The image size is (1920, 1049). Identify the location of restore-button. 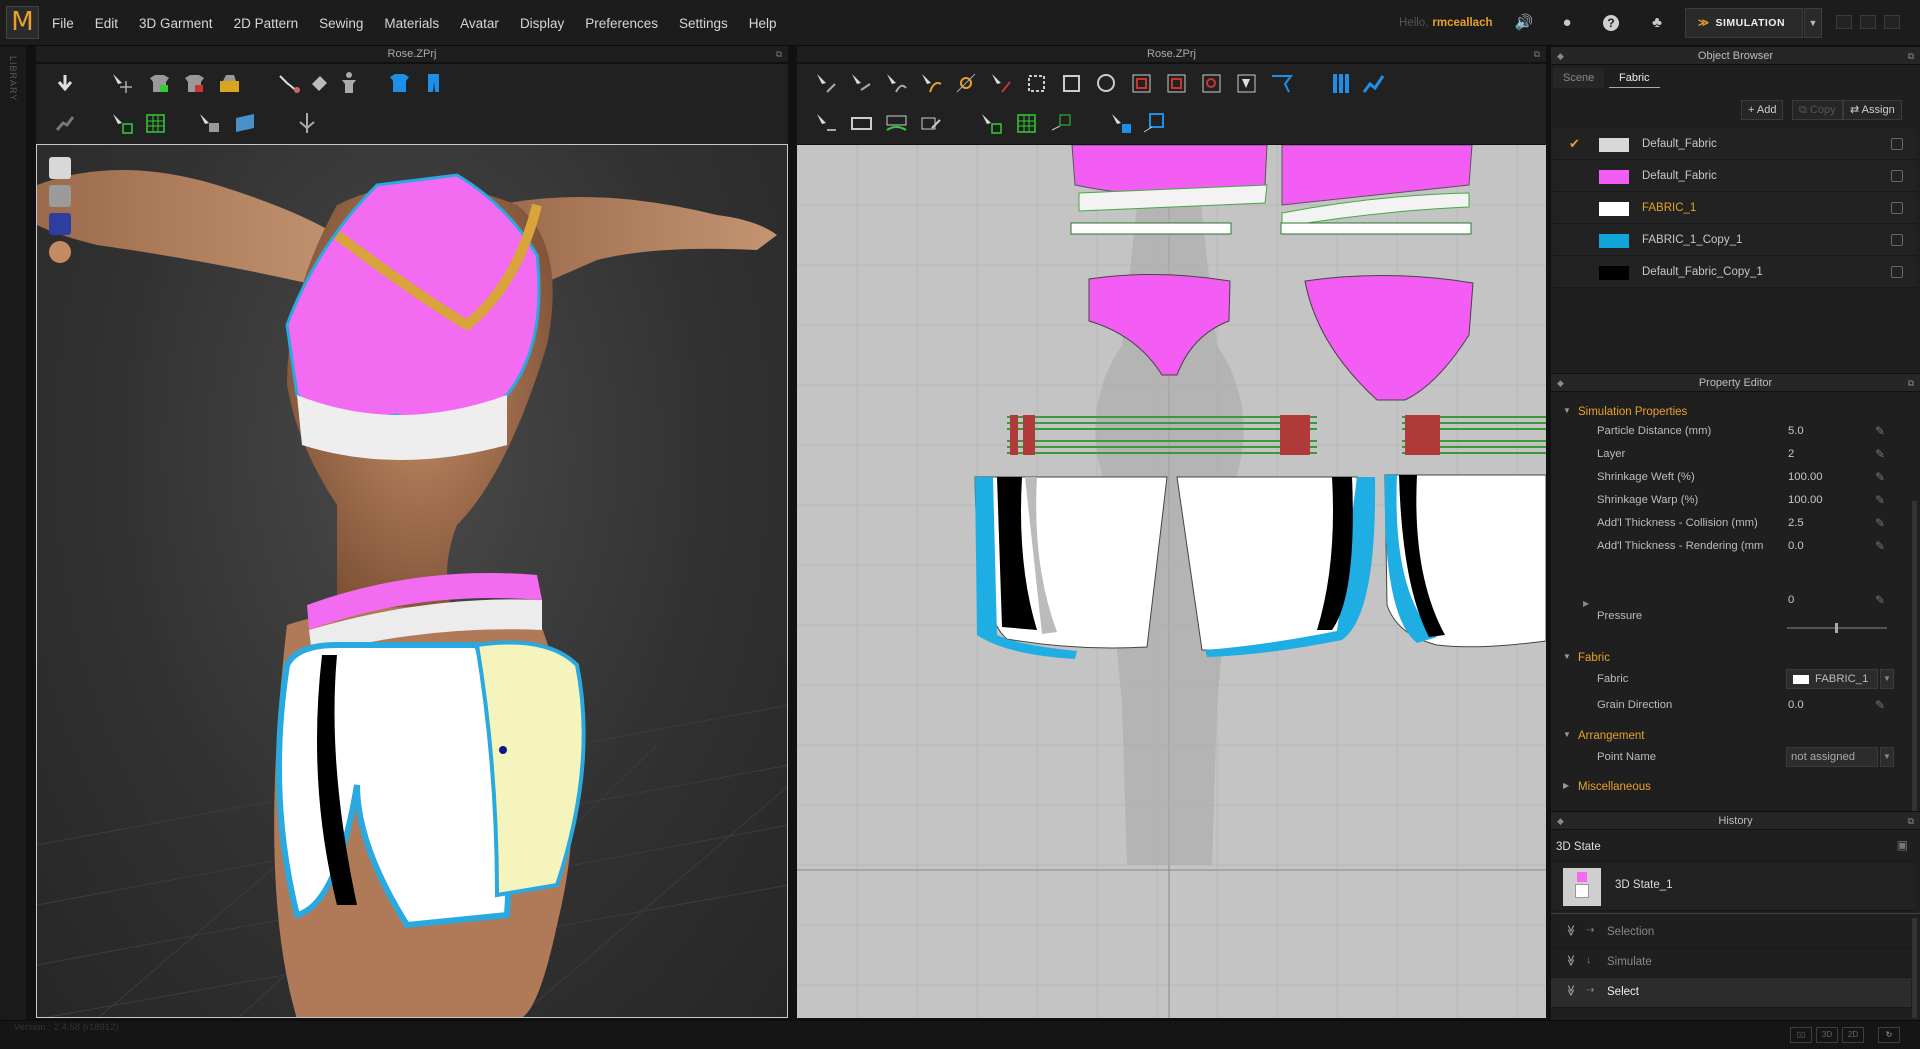
(1868, 22).